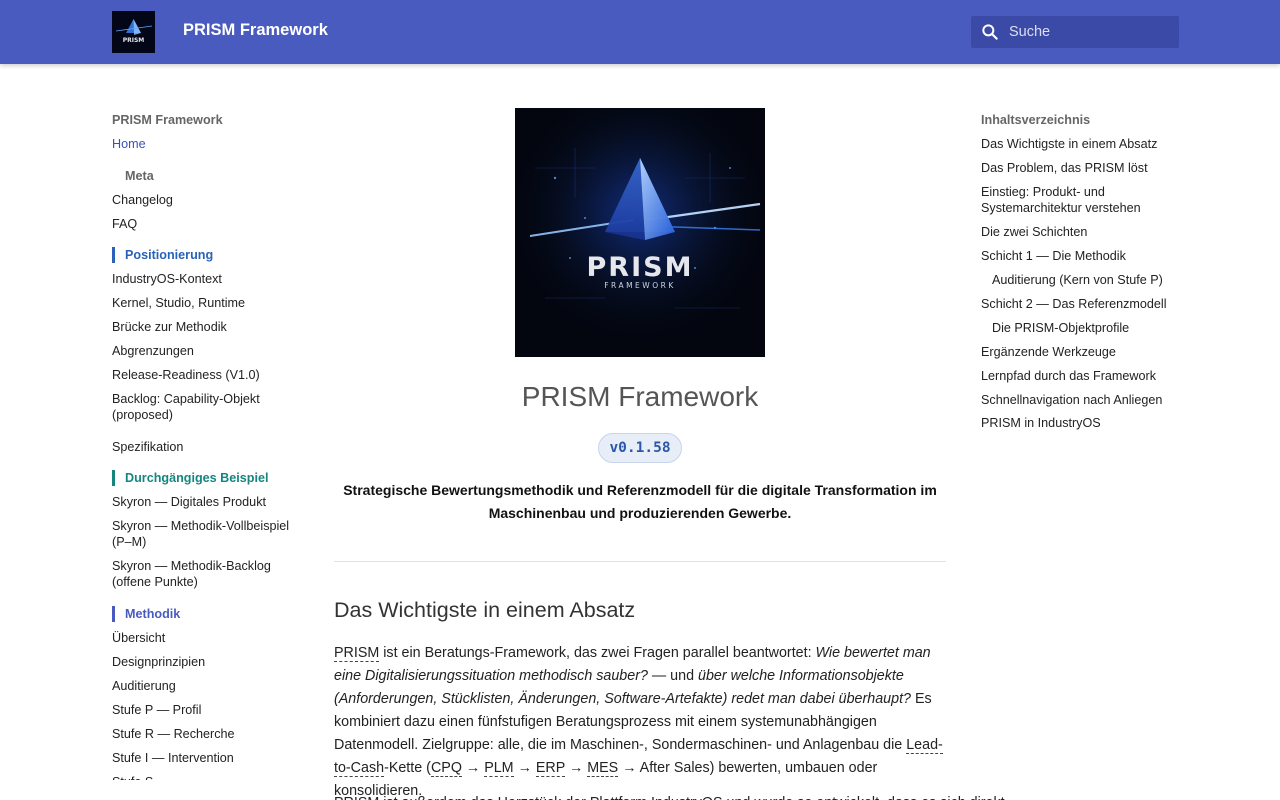 The image size is (1280, 800). What do you see at coordinates (207, 638) in the screenshot?
I see `nav-item: Übersicht` at bounding box center [207, 638].